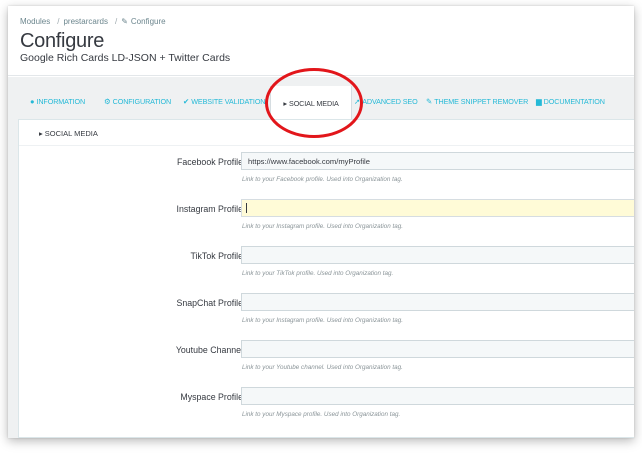 The image size is (642, 458). Describe the element at coordinates (209, 162) in the screenshot. I see `facebook-profile-label: Facebook Profile` at that location.